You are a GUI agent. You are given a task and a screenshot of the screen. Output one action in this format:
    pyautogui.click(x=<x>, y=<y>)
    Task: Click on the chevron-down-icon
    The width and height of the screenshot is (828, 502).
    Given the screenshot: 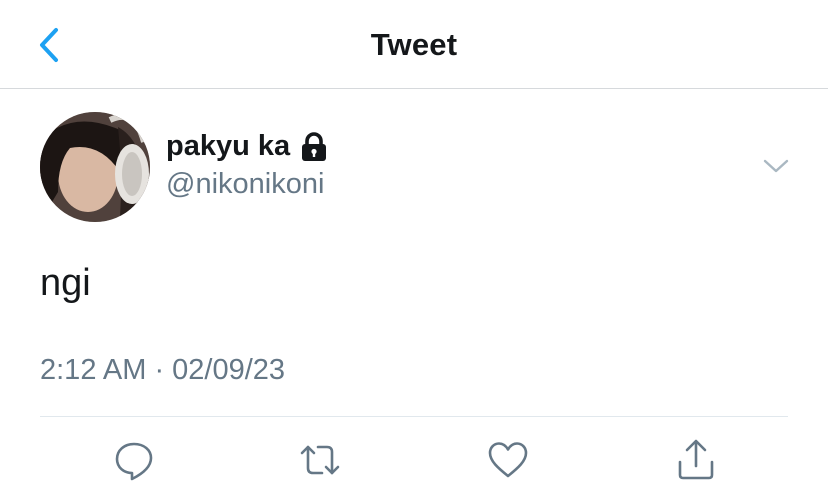 What is the action you would take?
    pyautogui.click(x=776, y=166)
    